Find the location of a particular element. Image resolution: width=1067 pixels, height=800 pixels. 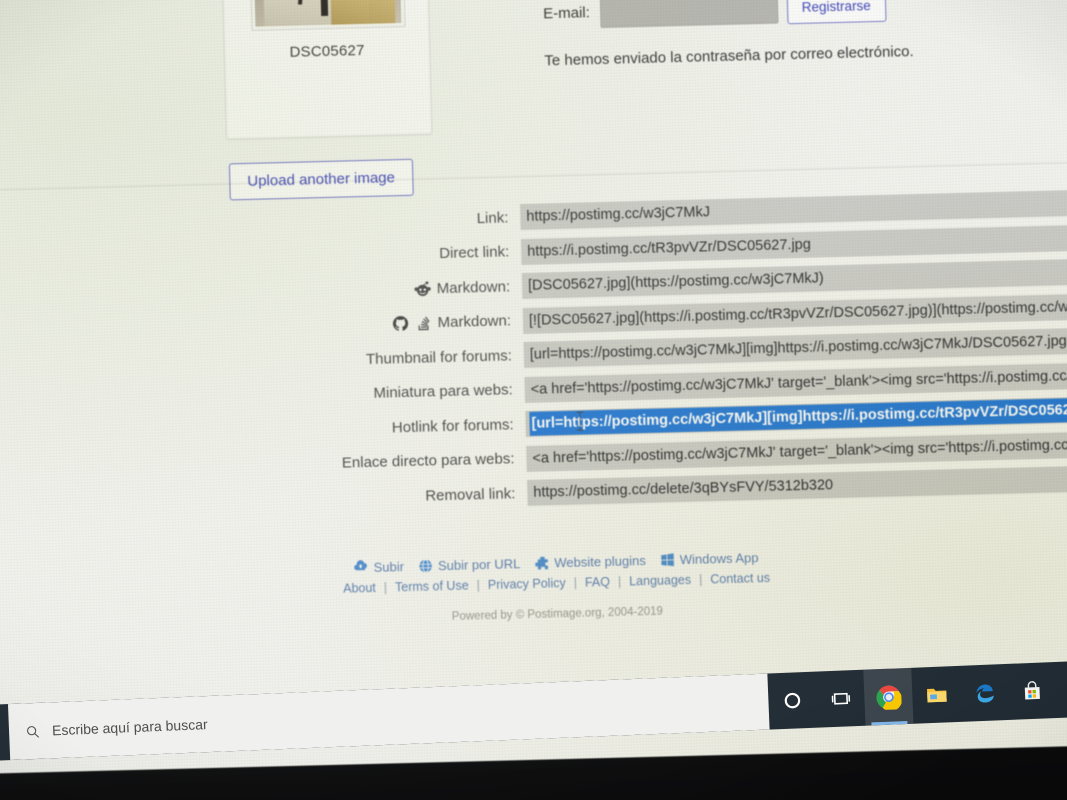

footer-link-label: Website plugins is located at coordinates (600, 561).